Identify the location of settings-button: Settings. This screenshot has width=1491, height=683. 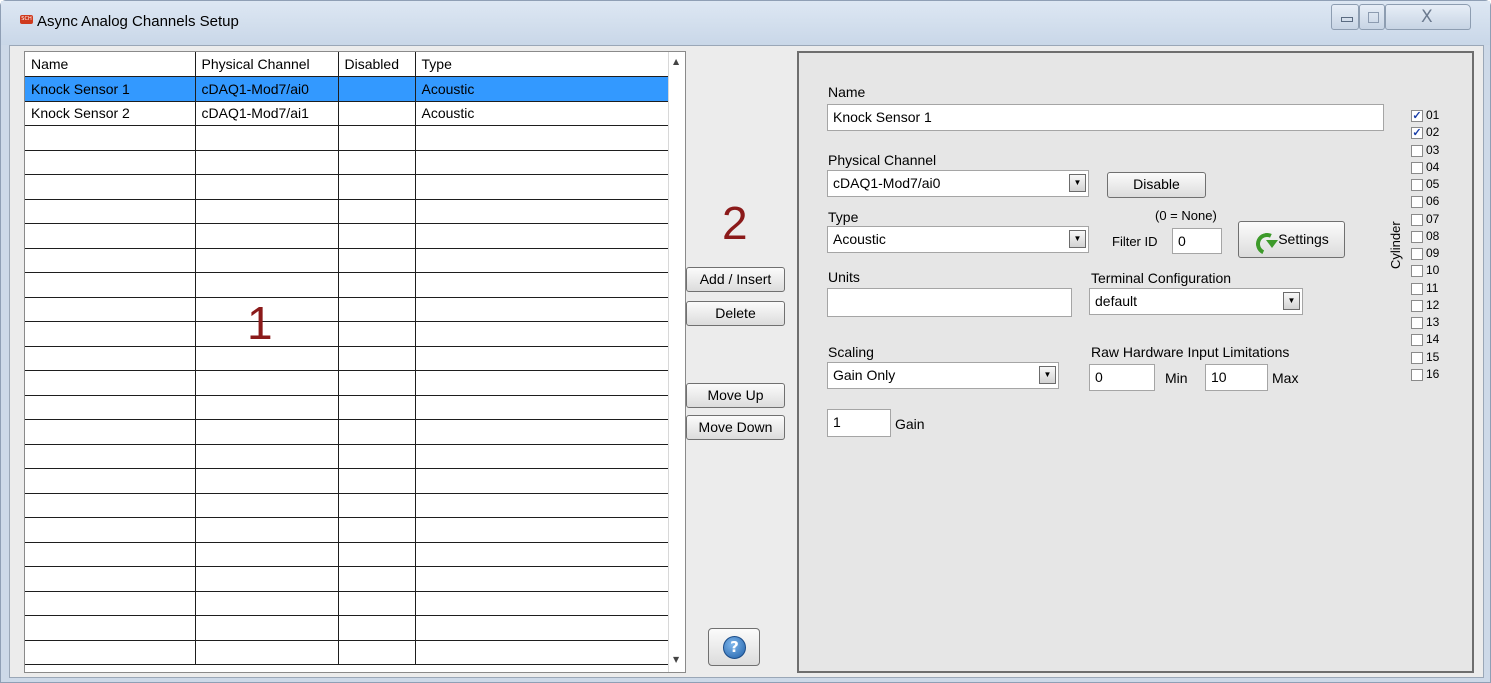
(1291, 239).